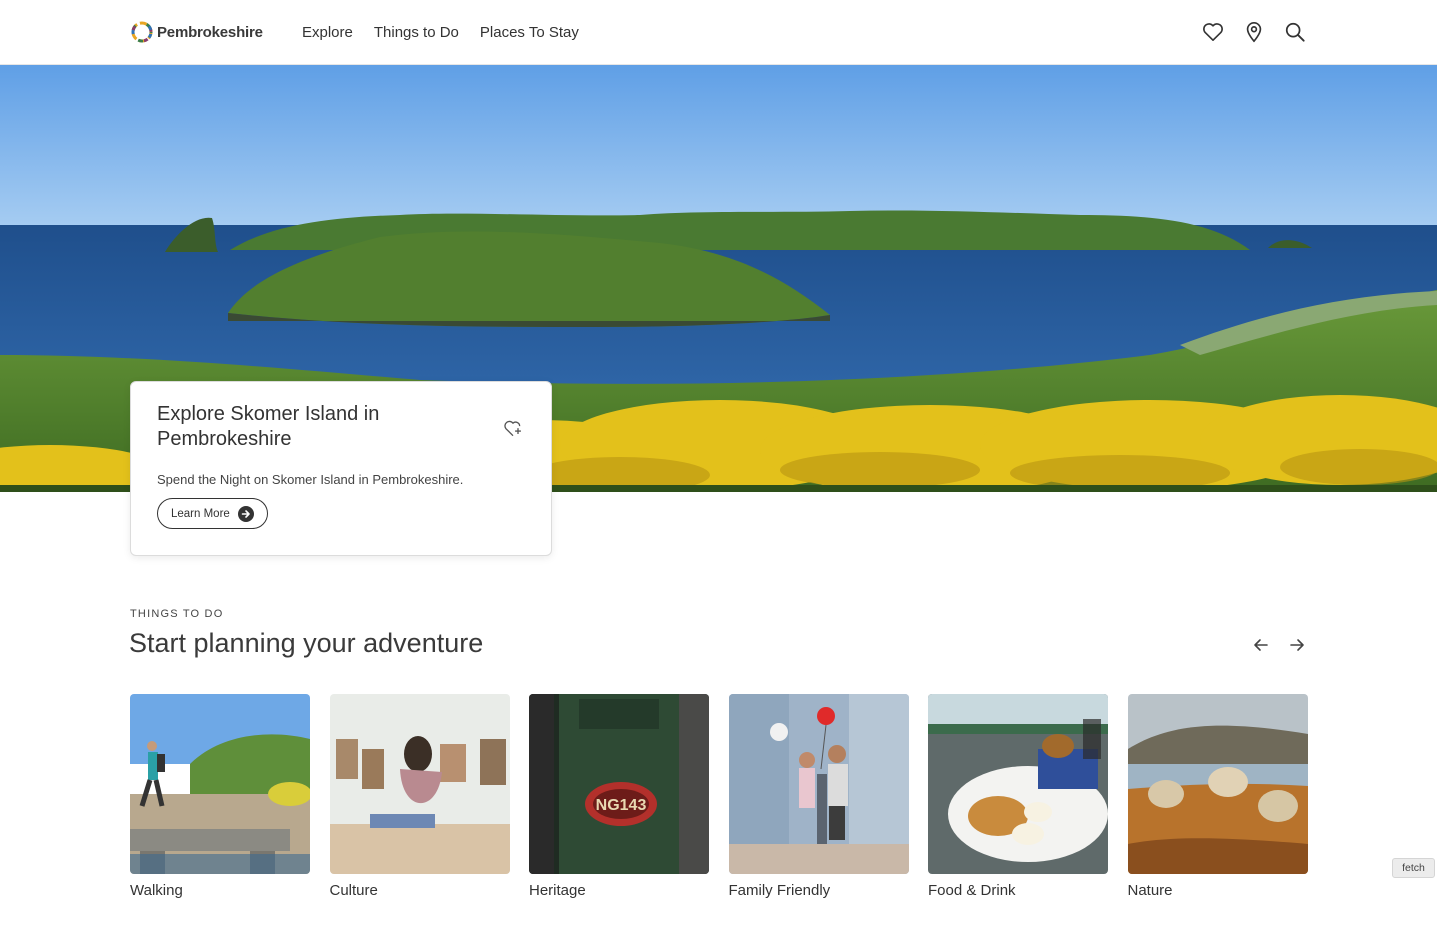 The height and width of the screenshot is (934, 1437). What do you see at coordinates (557, 890) in the screenshot?
I see `tile-label: Heritage` at bounding box center [557, 890].